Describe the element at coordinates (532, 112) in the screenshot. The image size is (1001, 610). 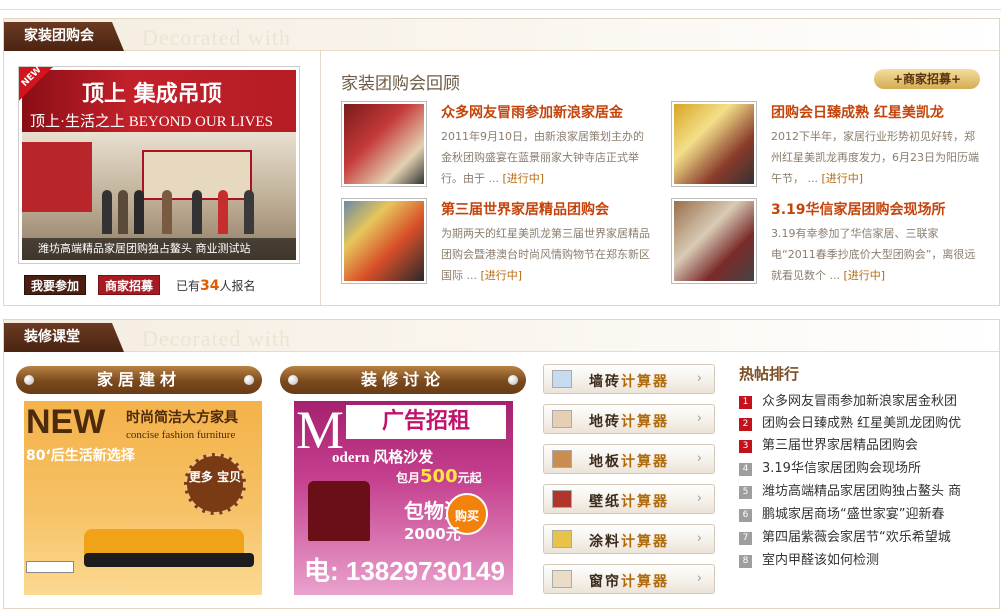
I see `news-title: 众多网友冒雨参加新浪家居金` at that location.